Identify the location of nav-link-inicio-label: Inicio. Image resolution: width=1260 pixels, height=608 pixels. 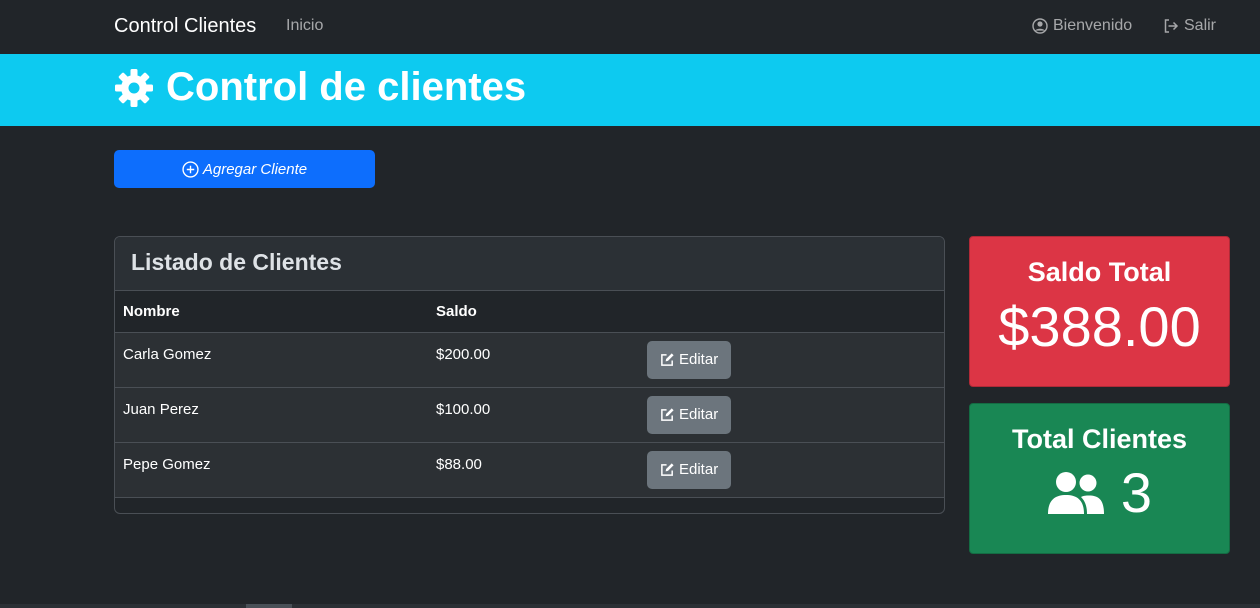
(305, 25).